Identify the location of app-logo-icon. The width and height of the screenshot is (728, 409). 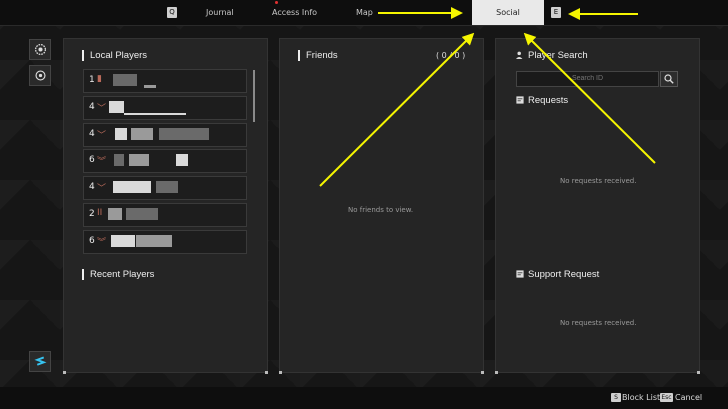
(40, 361).